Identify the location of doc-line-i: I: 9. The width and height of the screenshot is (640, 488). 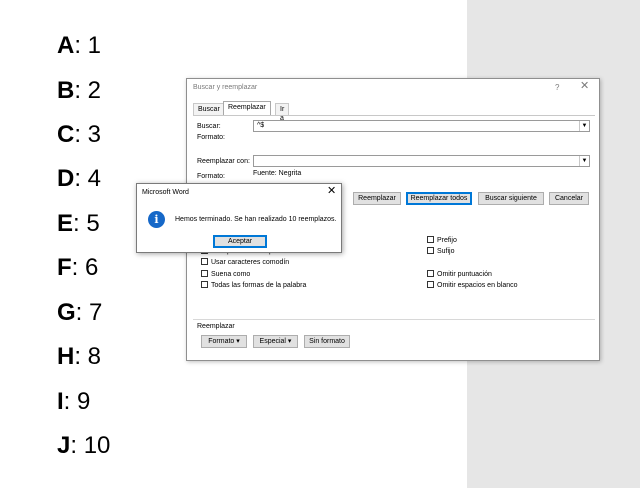
(73, 402).